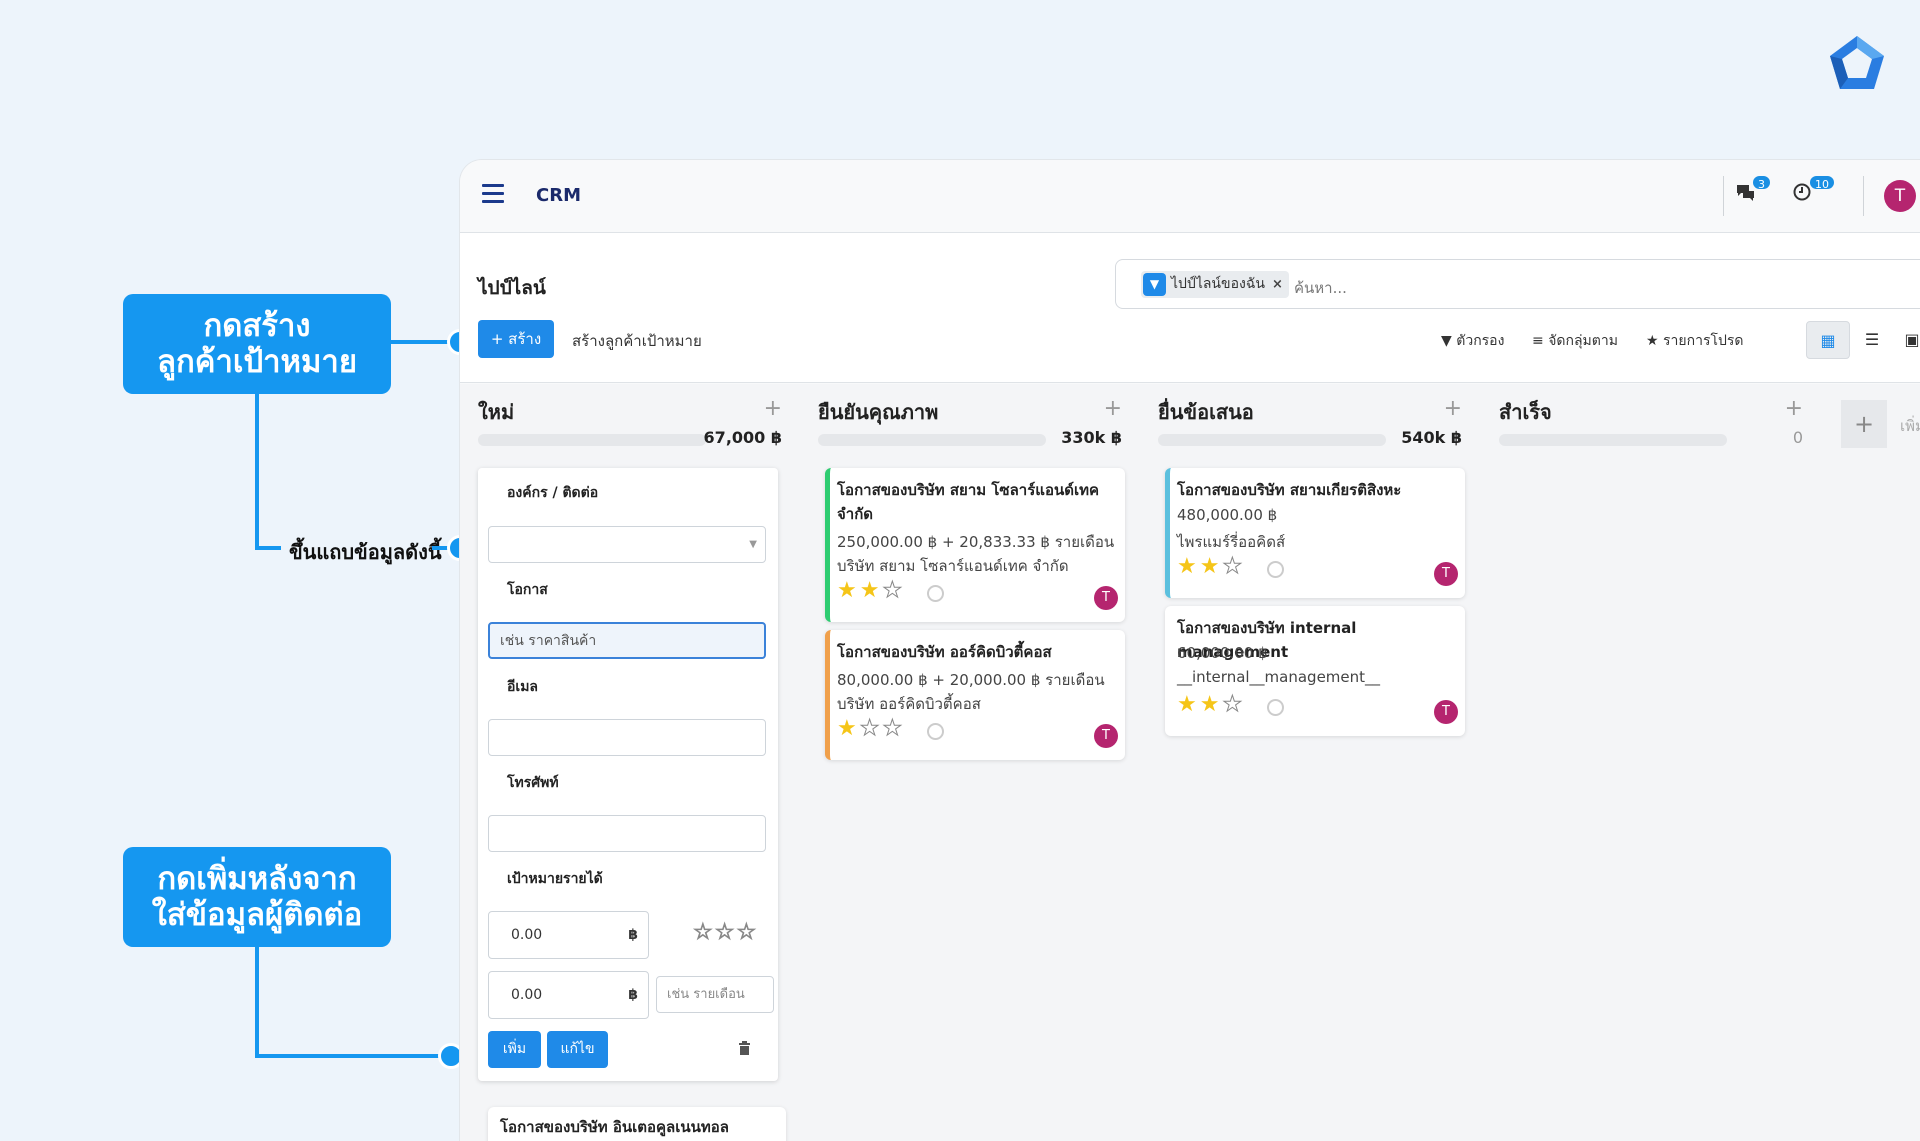 The height and width of the screenshot is (1141, 1920). Describe the element at coordinates (257, 915) in the screenshot. I see `callout-add-after-line2: ใส่ข้อมูลผู้ติดต่อ` at that location.